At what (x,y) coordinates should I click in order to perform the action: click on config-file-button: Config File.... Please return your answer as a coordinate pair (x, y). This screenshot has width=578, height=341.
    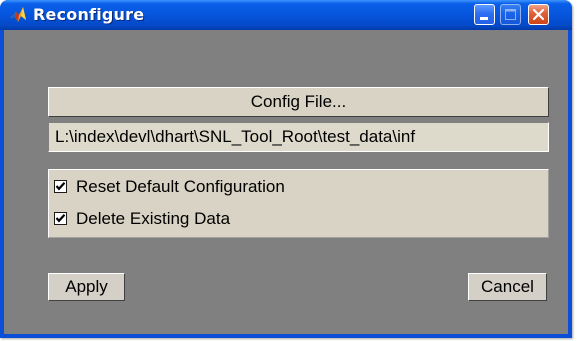
    Looking at the image, I should click on (298, 102).